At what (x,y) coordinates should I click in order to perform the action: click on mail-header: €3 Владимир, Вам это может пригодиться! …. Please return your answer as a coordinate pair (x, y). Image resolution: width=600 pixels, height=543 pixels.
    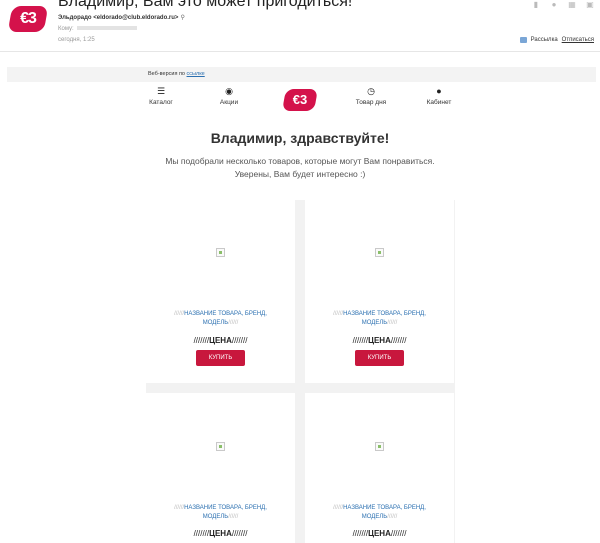
    Looking at the image, I should click on (300, 26).